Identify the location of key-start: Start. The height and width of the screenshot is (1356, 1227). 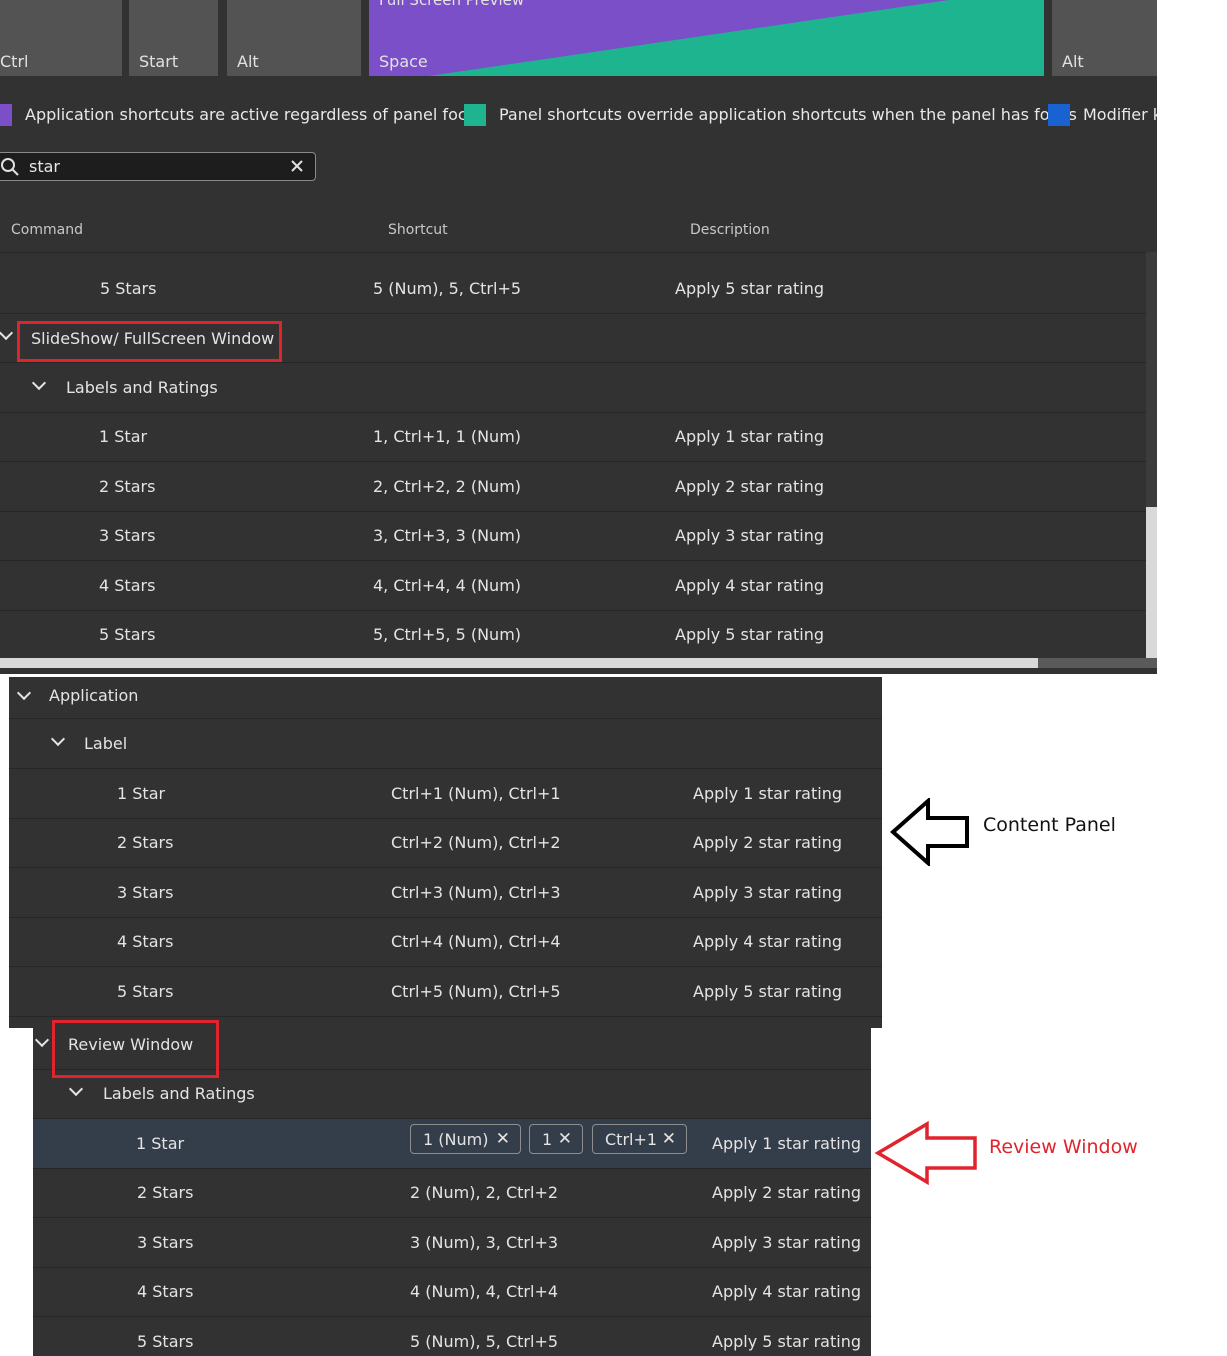
(173, 38).